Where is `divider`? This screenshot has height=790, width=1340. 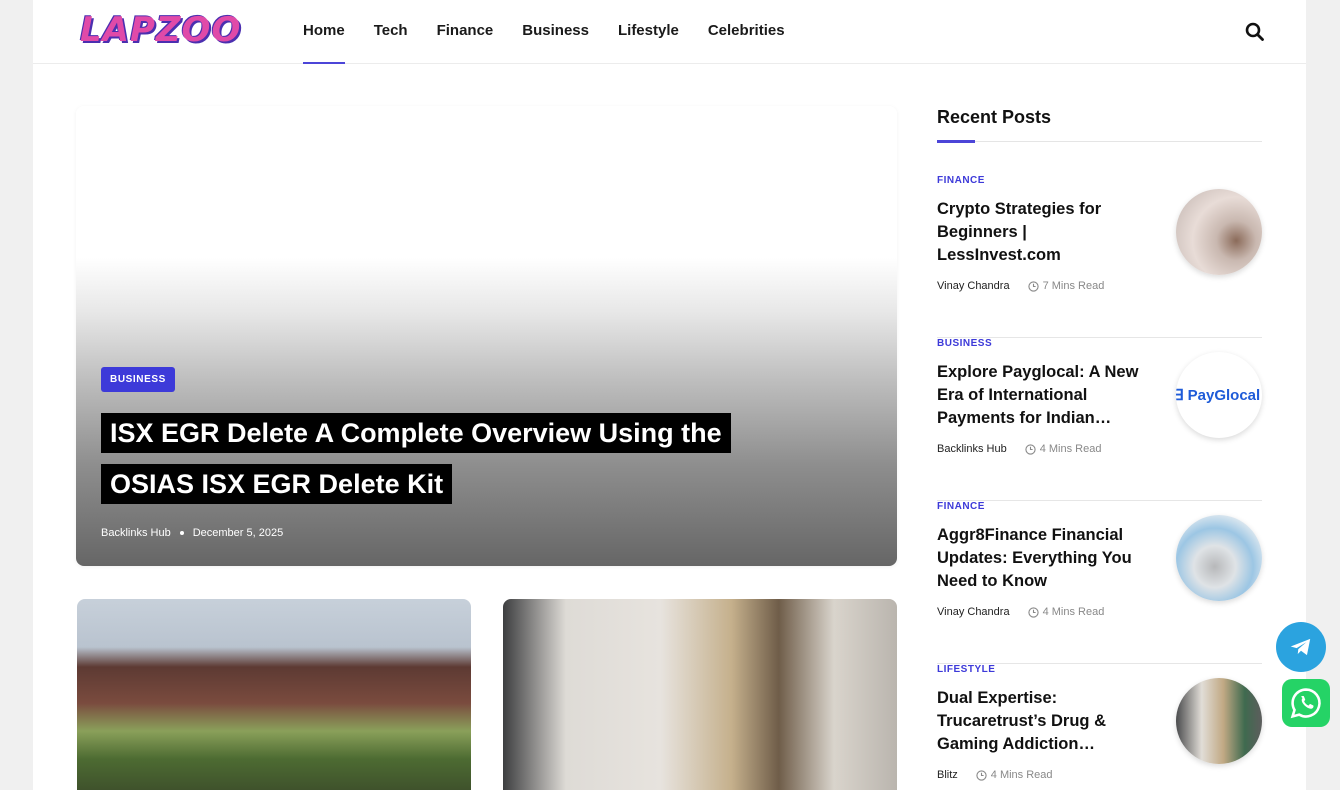 divider is located at coordinates (1099, 141).